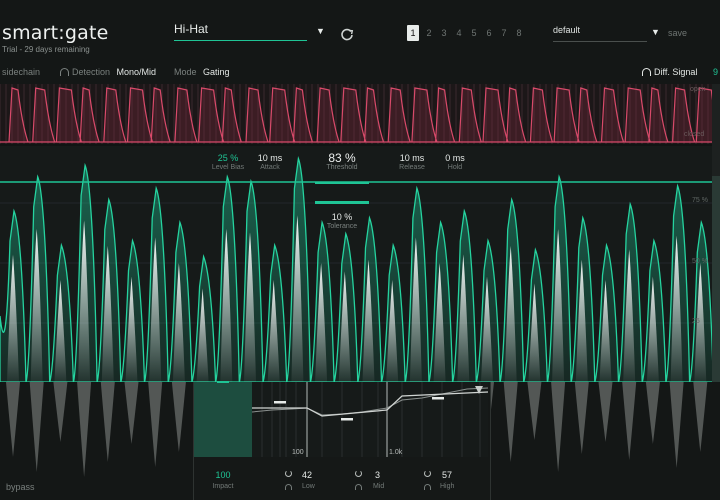 Image resolution: width=720 pixels, height=500 pixels. Describe the element at coordinates (465, 33) in the screenshot. I see `preset-slots: 1 2 3 4 5 6 7 8` at that location.